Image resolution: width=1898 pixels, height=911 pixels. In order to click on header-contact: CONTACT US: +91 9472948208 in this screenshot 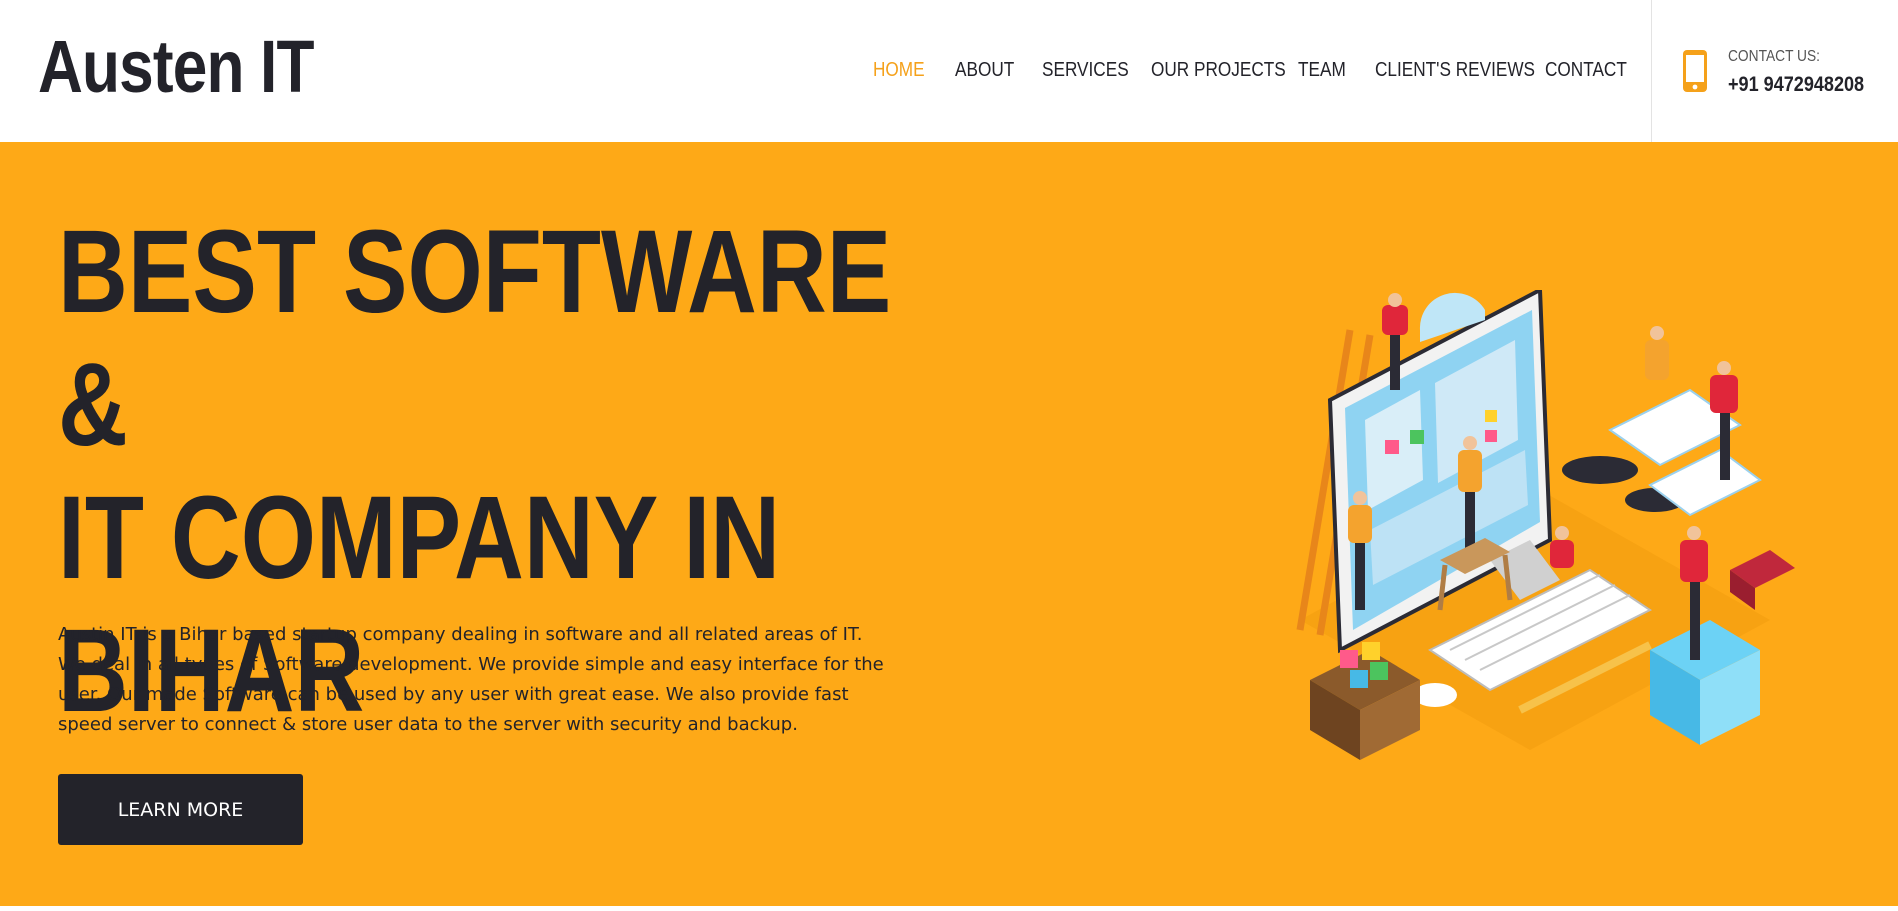, I will do `click(1774, 71)`.